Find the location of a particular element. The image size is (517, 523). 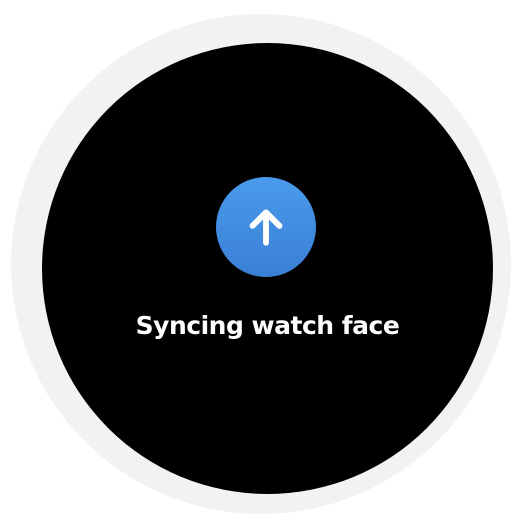

sync-status-text: Syncing watch face is located at coordinates (267, 325).